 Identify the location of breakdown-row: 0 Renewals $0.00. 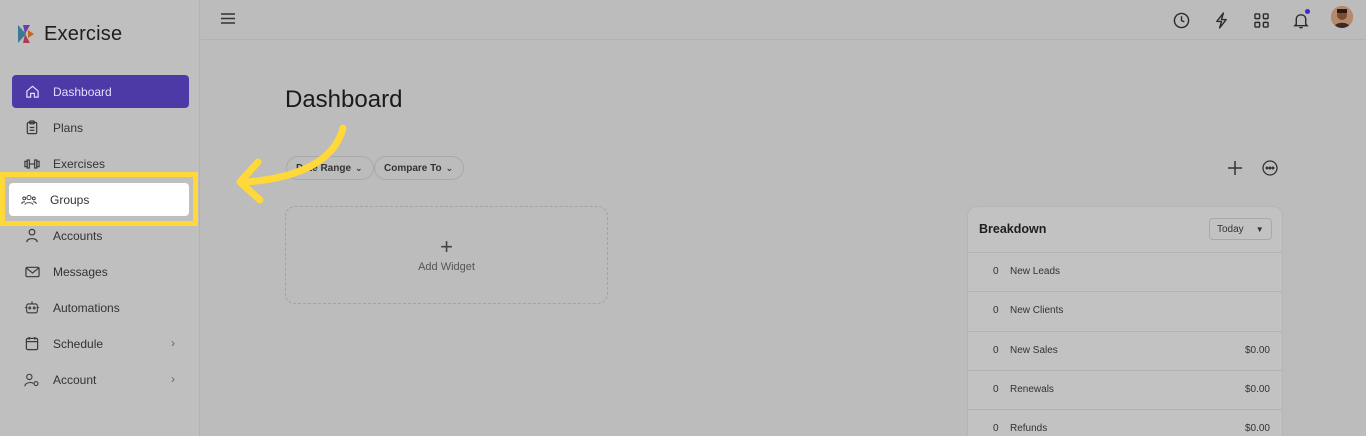
(1125, 389).